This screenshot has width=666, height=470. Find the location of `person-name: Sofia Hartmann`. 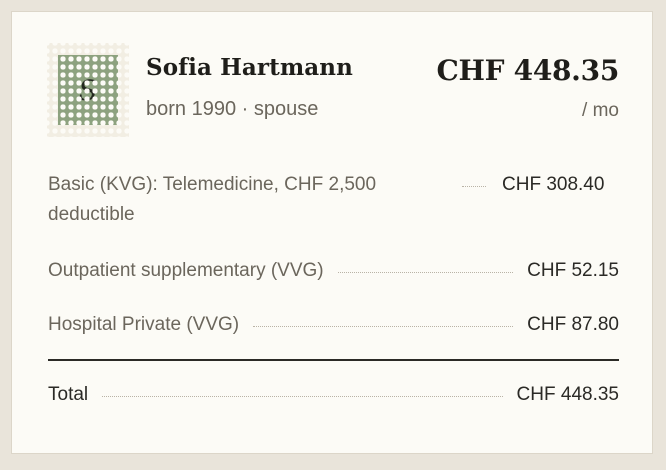

person-name: Sofia Hartmann is located at coordinates (249, 67).